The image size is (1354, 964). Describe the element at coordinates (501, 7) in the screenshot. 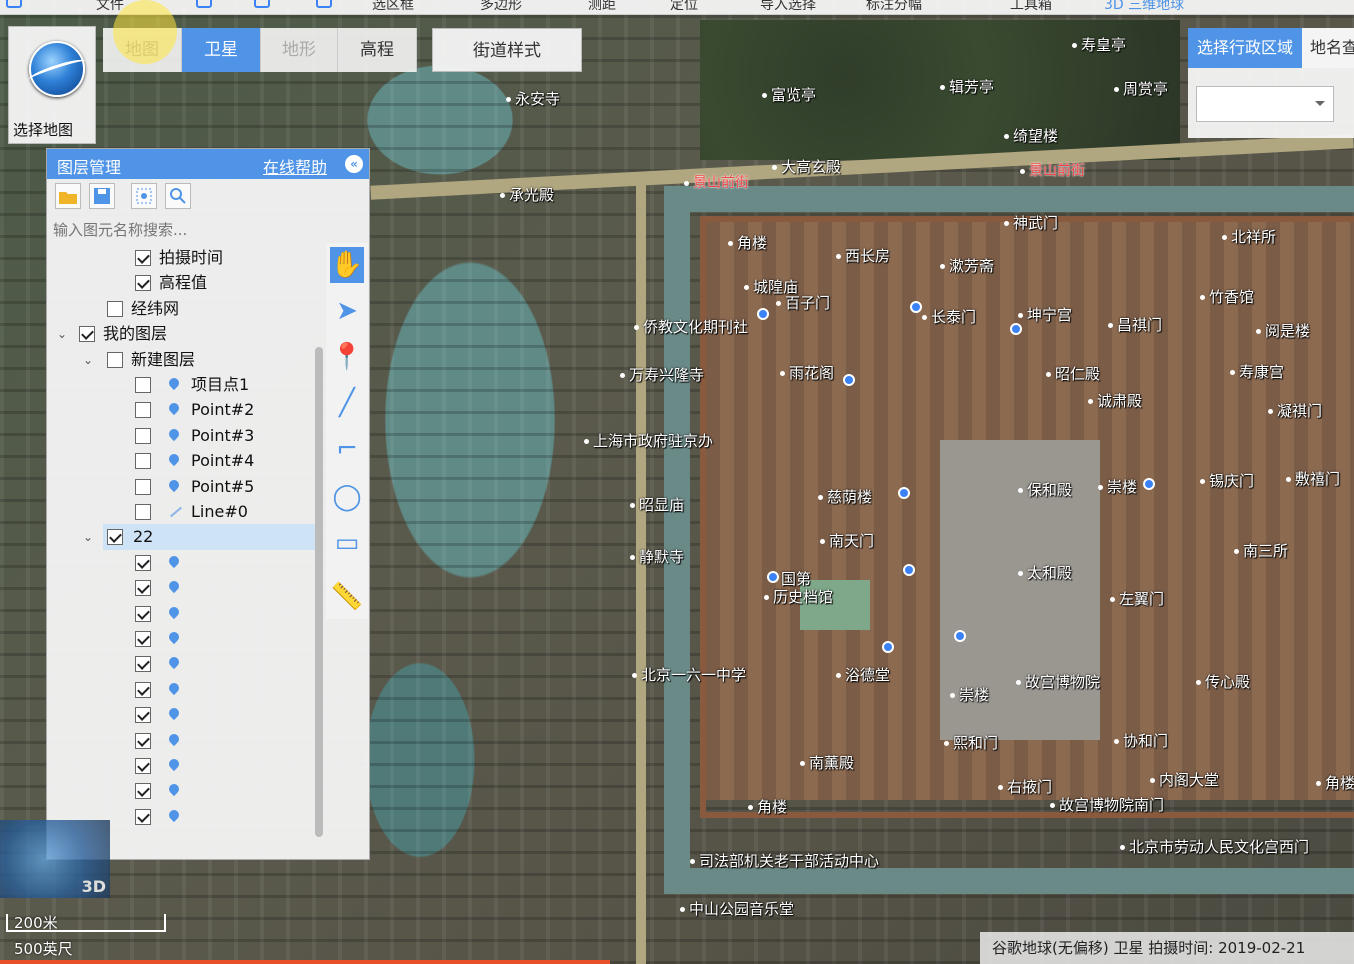

I see `toolbar-item: 多边形` at that location.